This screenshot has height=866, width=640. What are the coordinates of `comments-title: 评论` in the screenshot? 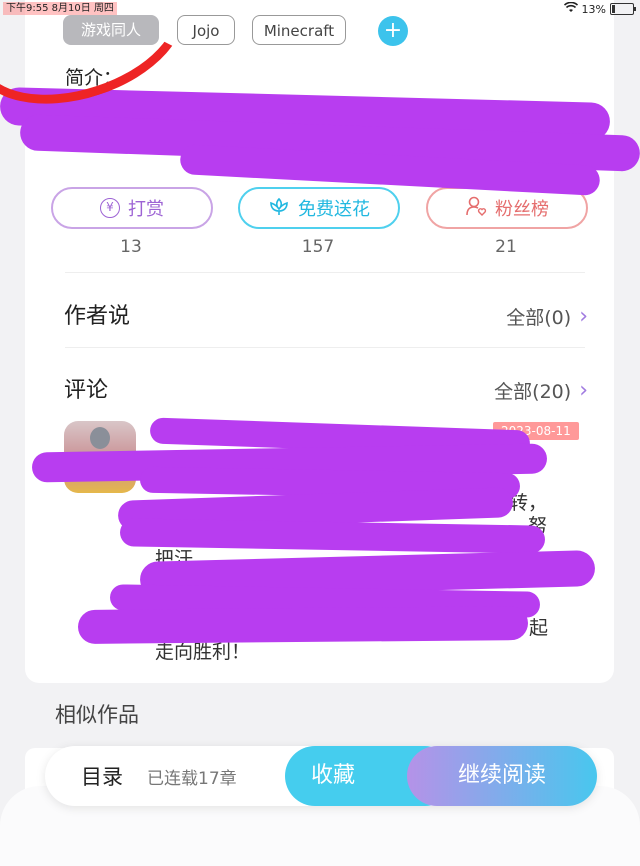 It's located at (86, 390).